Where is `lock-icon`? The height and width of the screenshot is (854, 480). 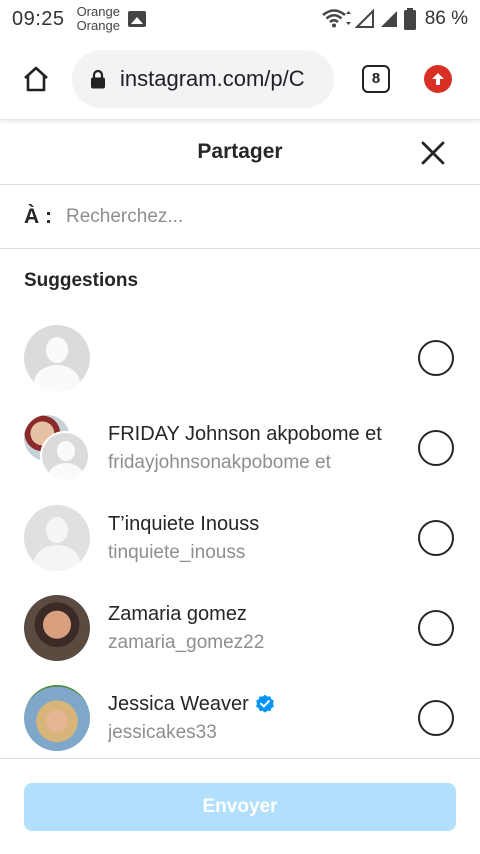 lock-icon is located at coordinates (98, 78).